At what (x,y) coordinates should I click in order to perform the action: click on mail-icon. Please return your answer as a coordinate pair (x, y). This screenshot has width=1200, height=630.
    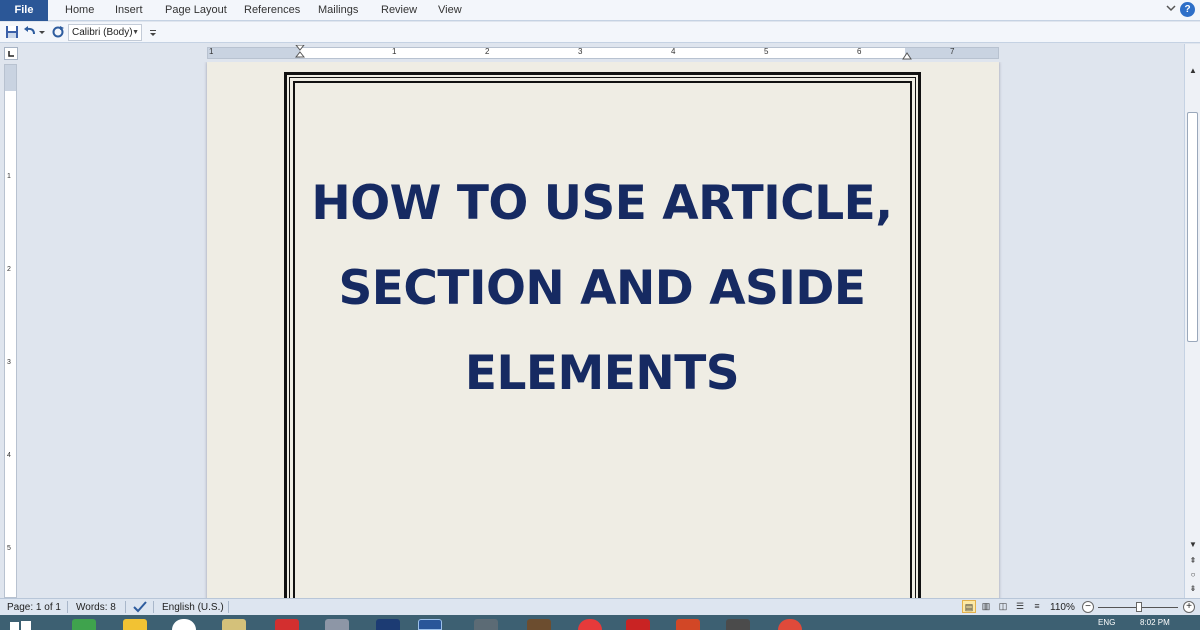
    Looking at the image, I should click on (337, 624).